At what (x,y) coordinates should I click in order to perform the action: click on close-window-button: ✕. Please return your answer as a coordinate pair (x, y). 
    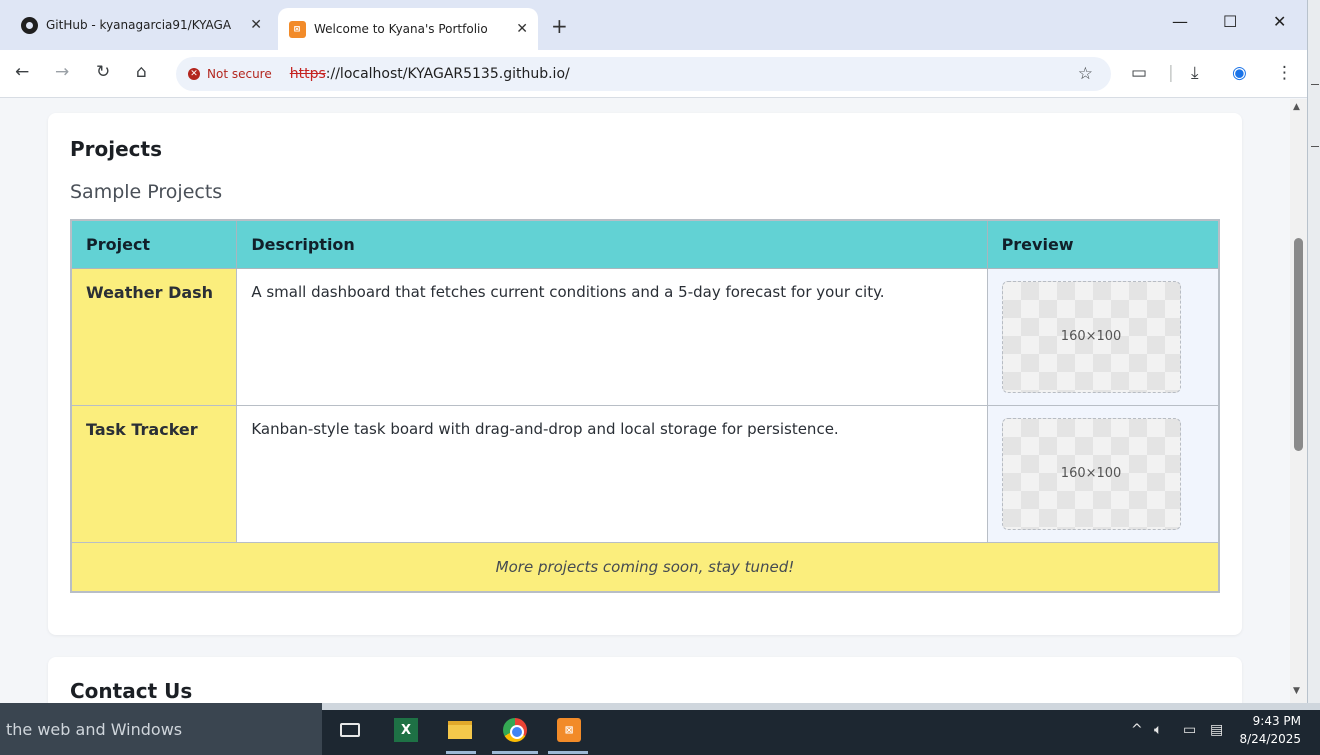
    Looking at the image, I should click on (1279, 21).